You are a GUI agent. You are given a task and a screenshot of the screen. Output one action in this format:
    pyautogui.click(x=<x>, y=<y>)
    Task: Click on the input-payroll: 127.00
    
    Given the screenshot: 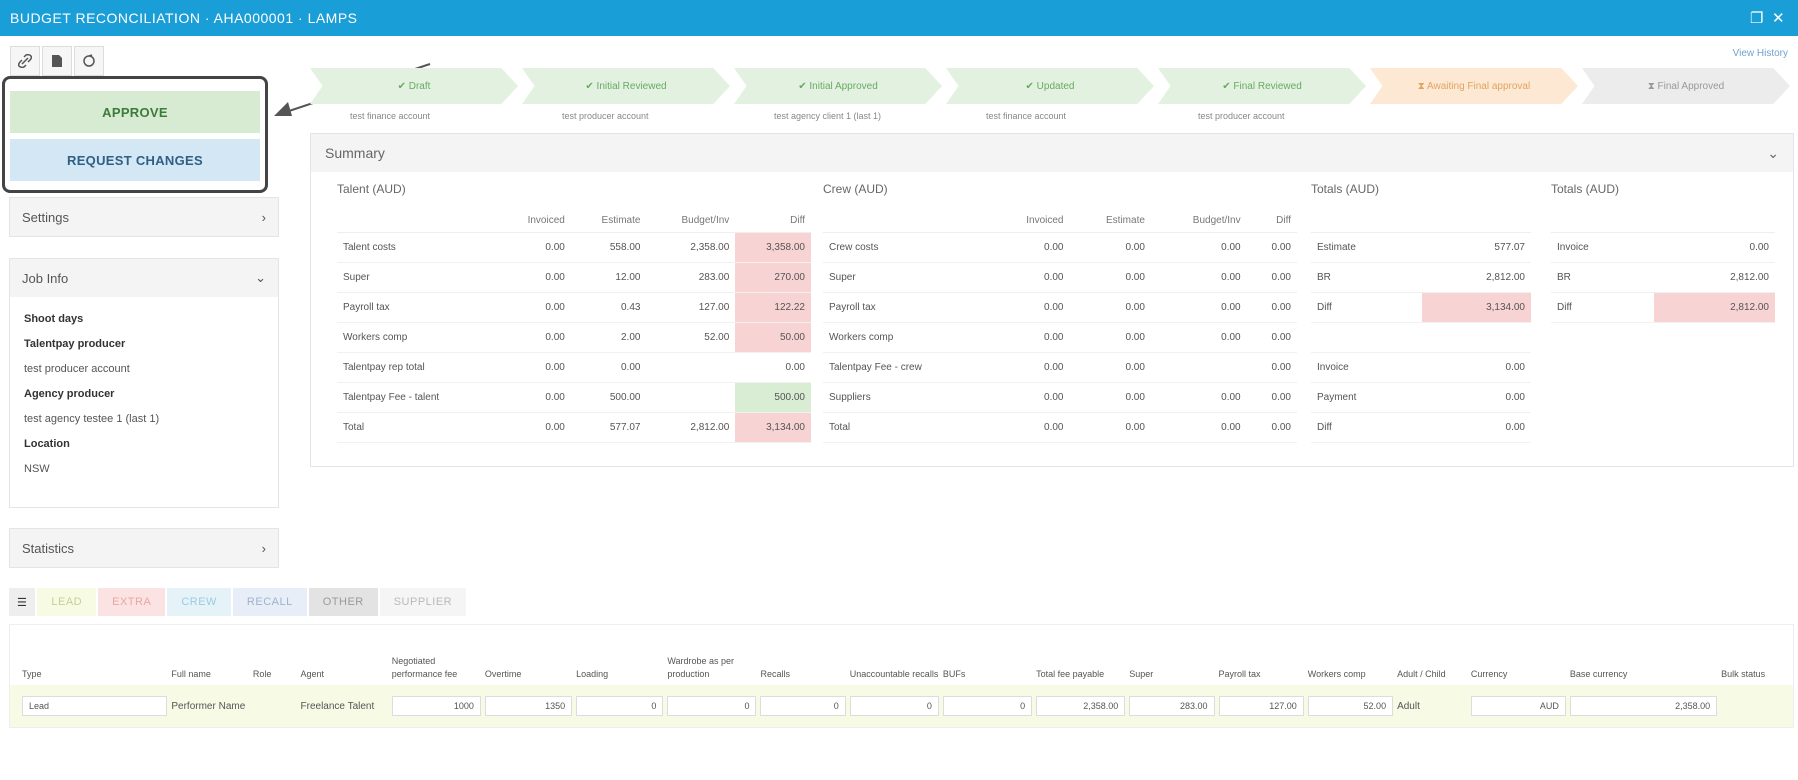 What is the action you would take?
    pyautogui.click(x=1261, y=706)
    